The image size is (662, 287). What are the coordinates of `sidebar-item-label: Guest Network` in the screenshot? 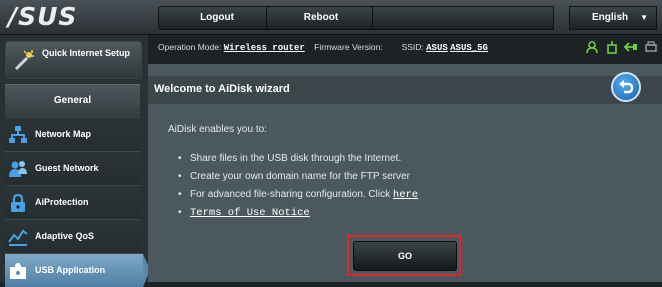 It's located at (67, 168).